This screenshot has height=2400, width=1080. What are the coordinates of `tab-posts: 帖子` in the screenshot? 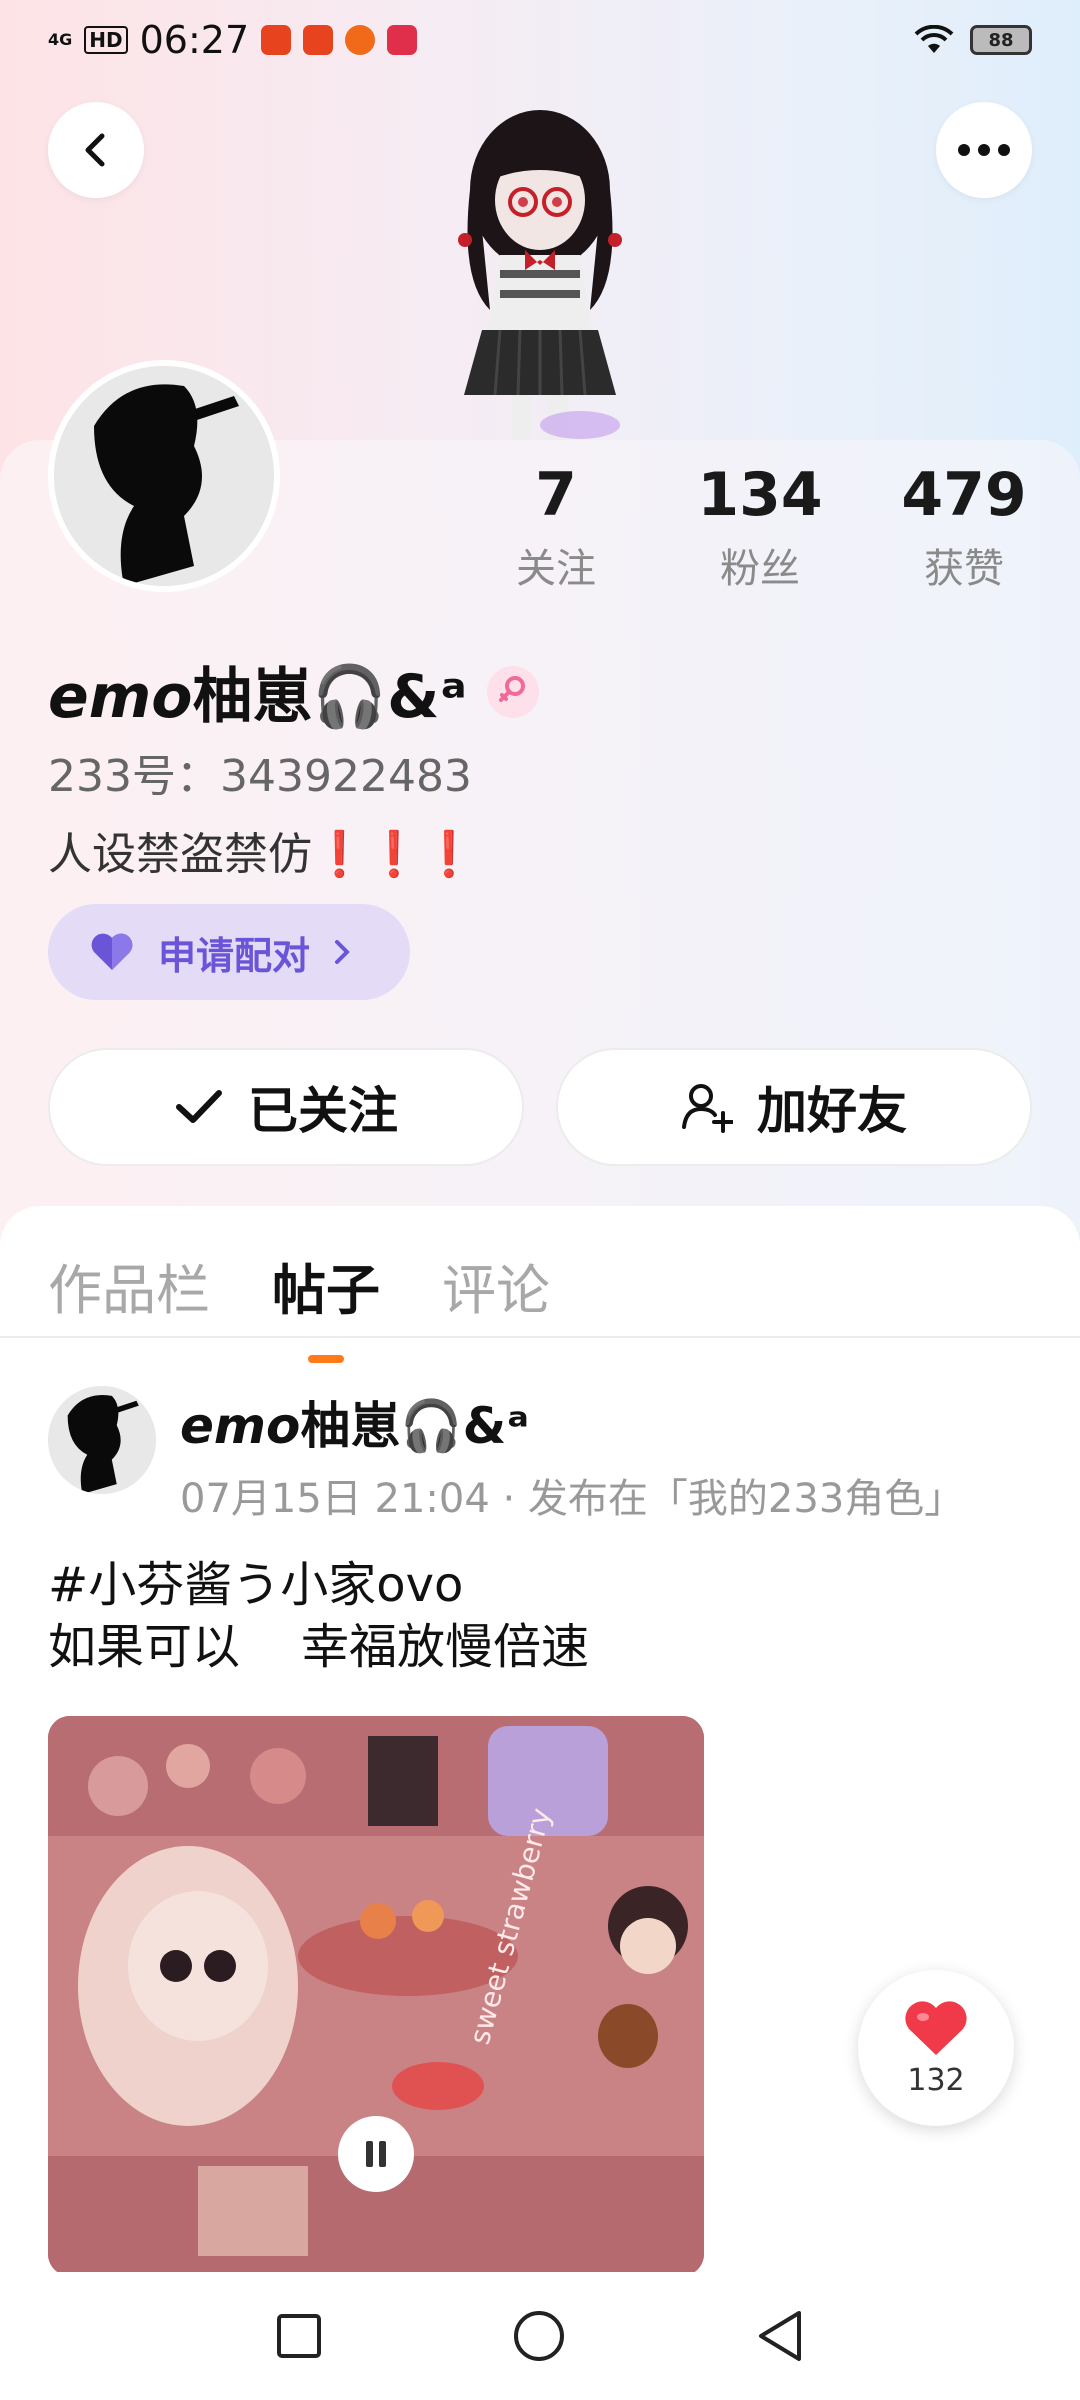 It's located at (326, 1304).